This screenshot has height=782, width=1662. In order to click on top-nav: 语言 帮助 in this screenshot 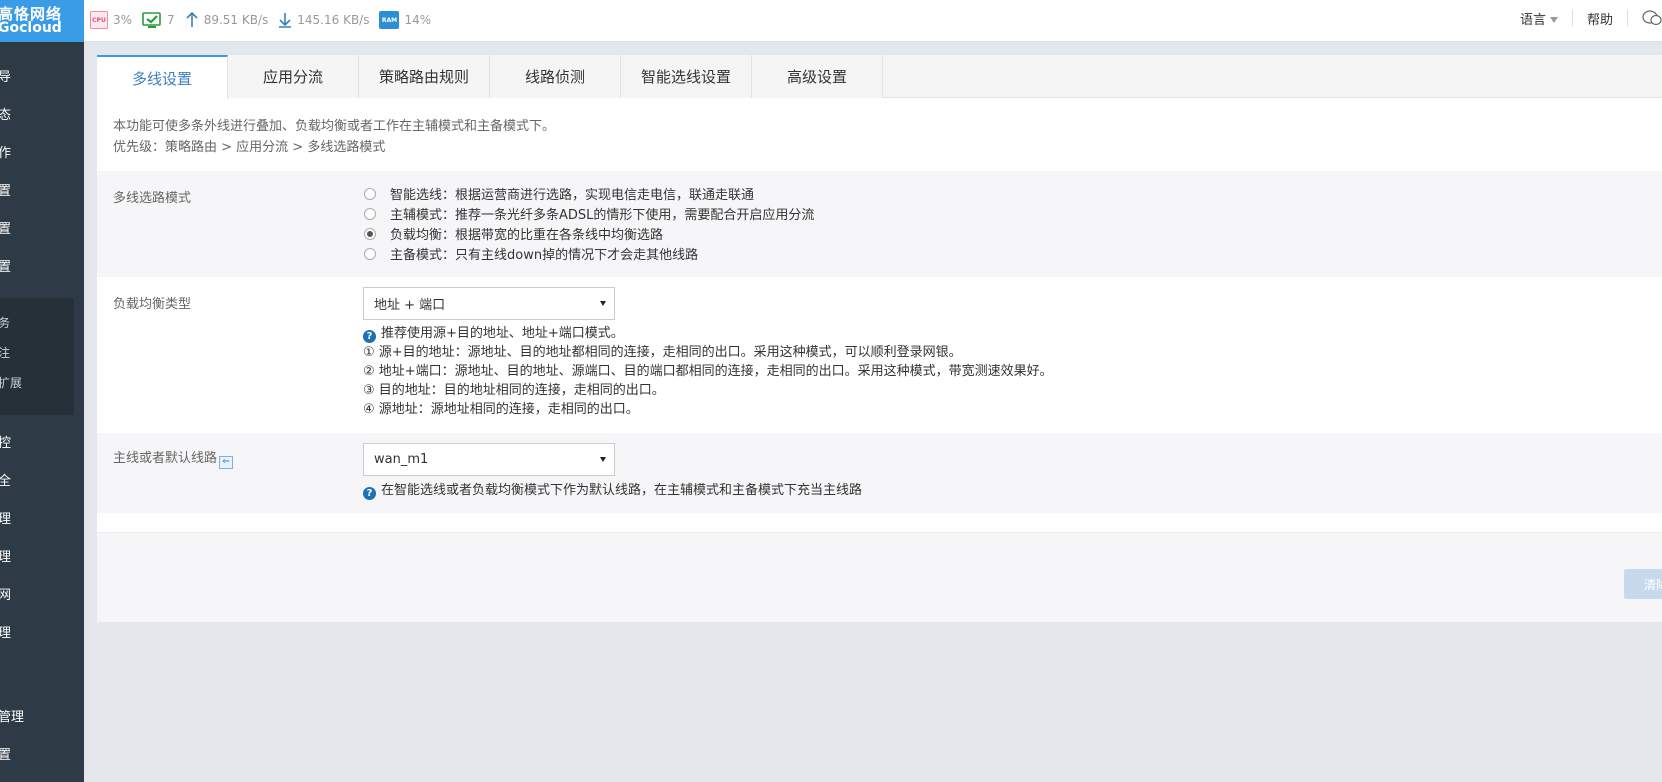, I will do `click(1591, 18)`.